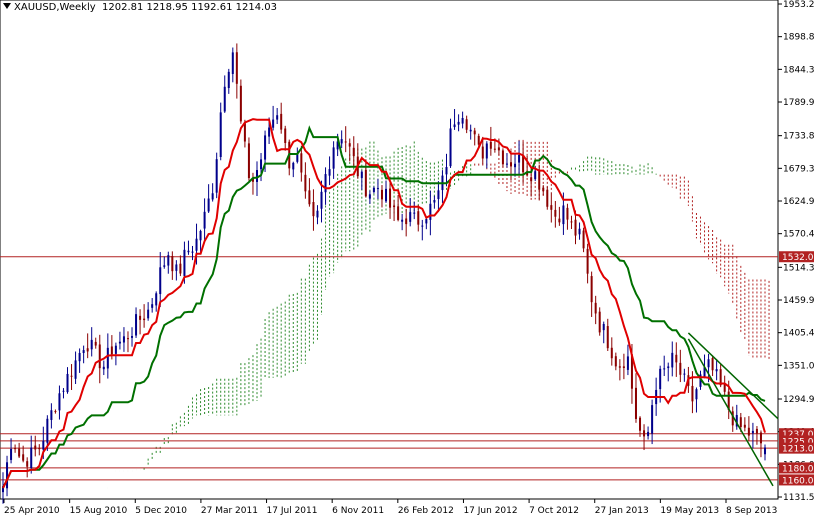 This screenshot has height=519, width=815. Describe the element at coordinates (799, 268) in the screenshot. I see `y-tick-label: 1514.35` at that location.